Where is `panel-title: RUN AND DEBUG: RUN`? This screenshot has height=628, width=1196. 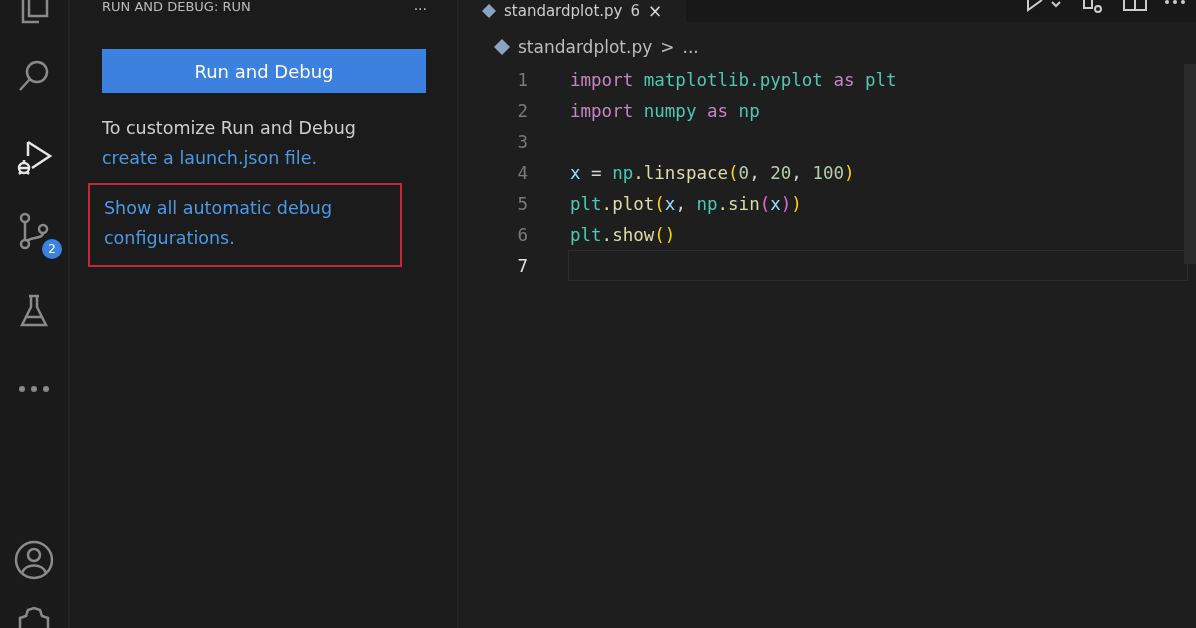 panel-title: RUN AND DEBUG: RUN is located at coordinates (176, 7).